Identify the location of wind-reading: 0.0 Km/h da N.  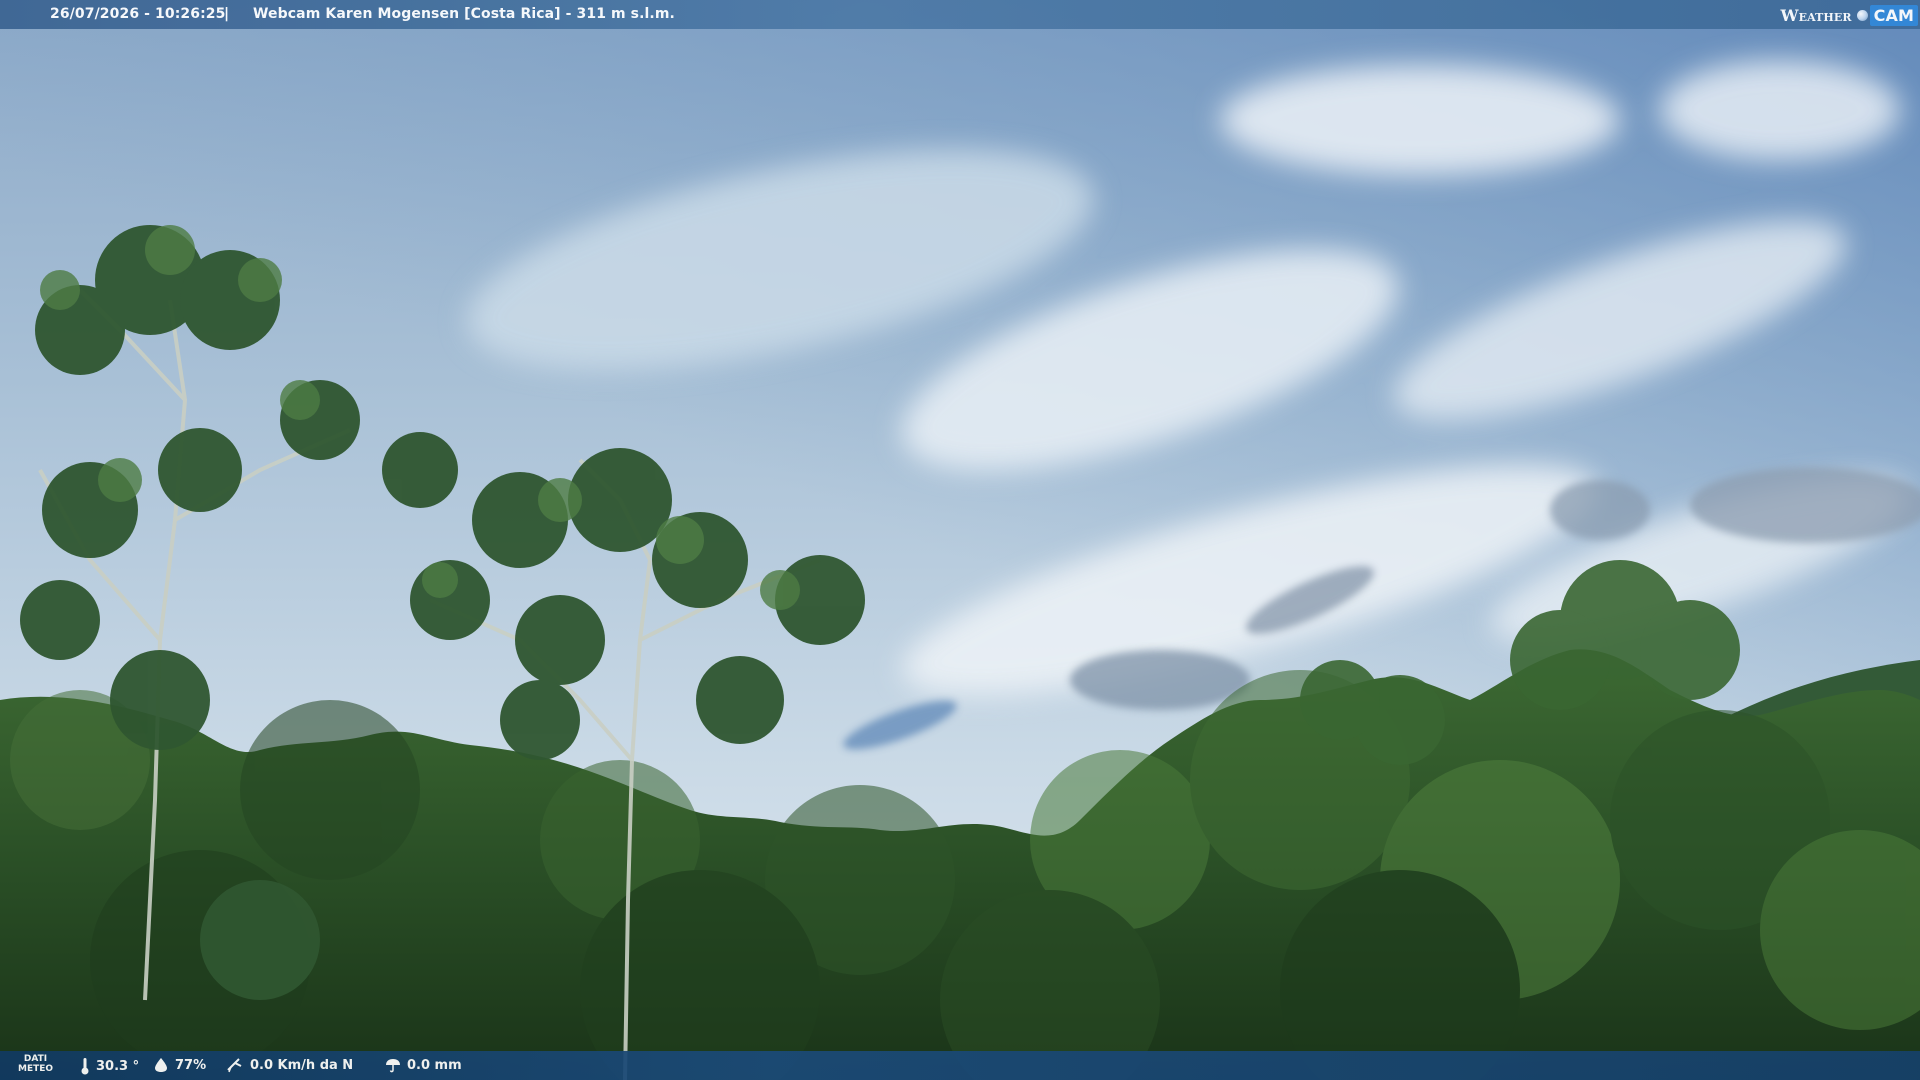
(289, 1065).